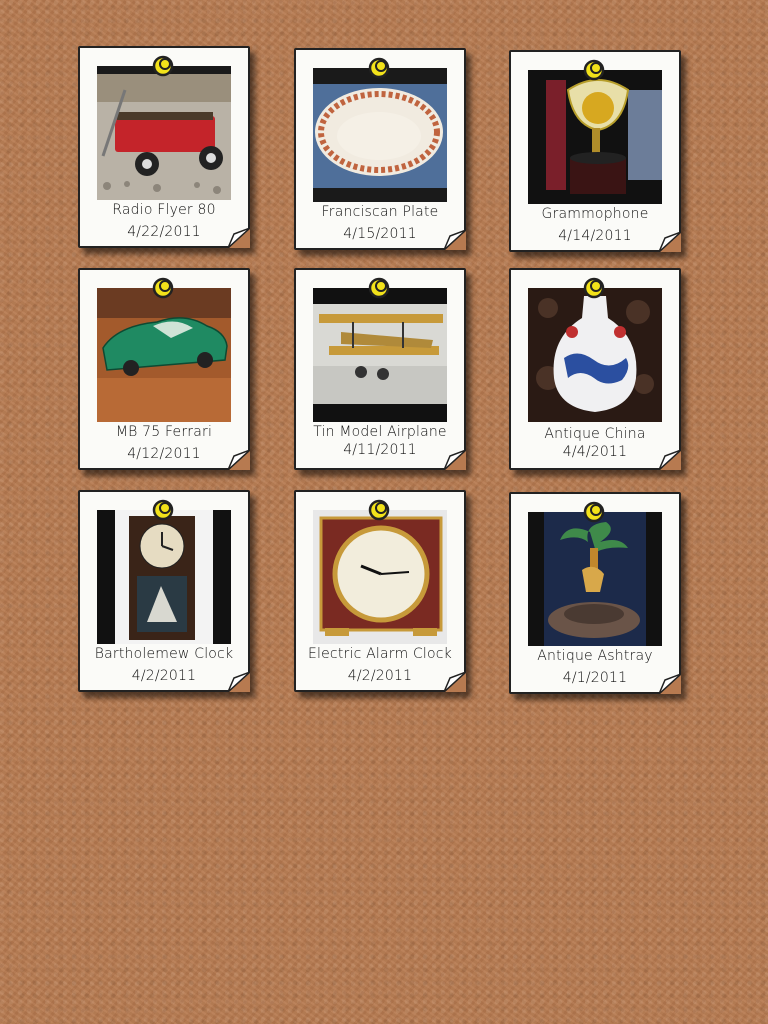 This screenshot has height=1024, width=768. Describe the element at coordinates (595, 656) in the screenshot. I see `item-name: Antique Ashtray` at that location.